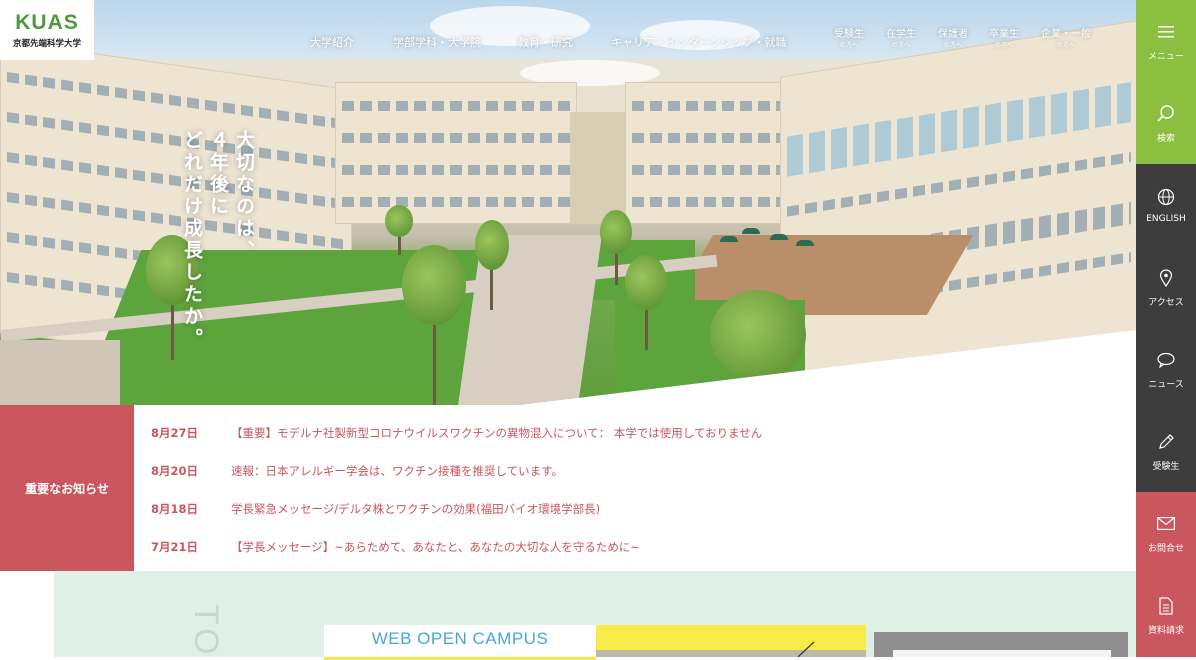 The height and width of the screenshot is (660, 1196). I want to click on nav-prospective-students: 受験生 の方へ, so click(849, 39).